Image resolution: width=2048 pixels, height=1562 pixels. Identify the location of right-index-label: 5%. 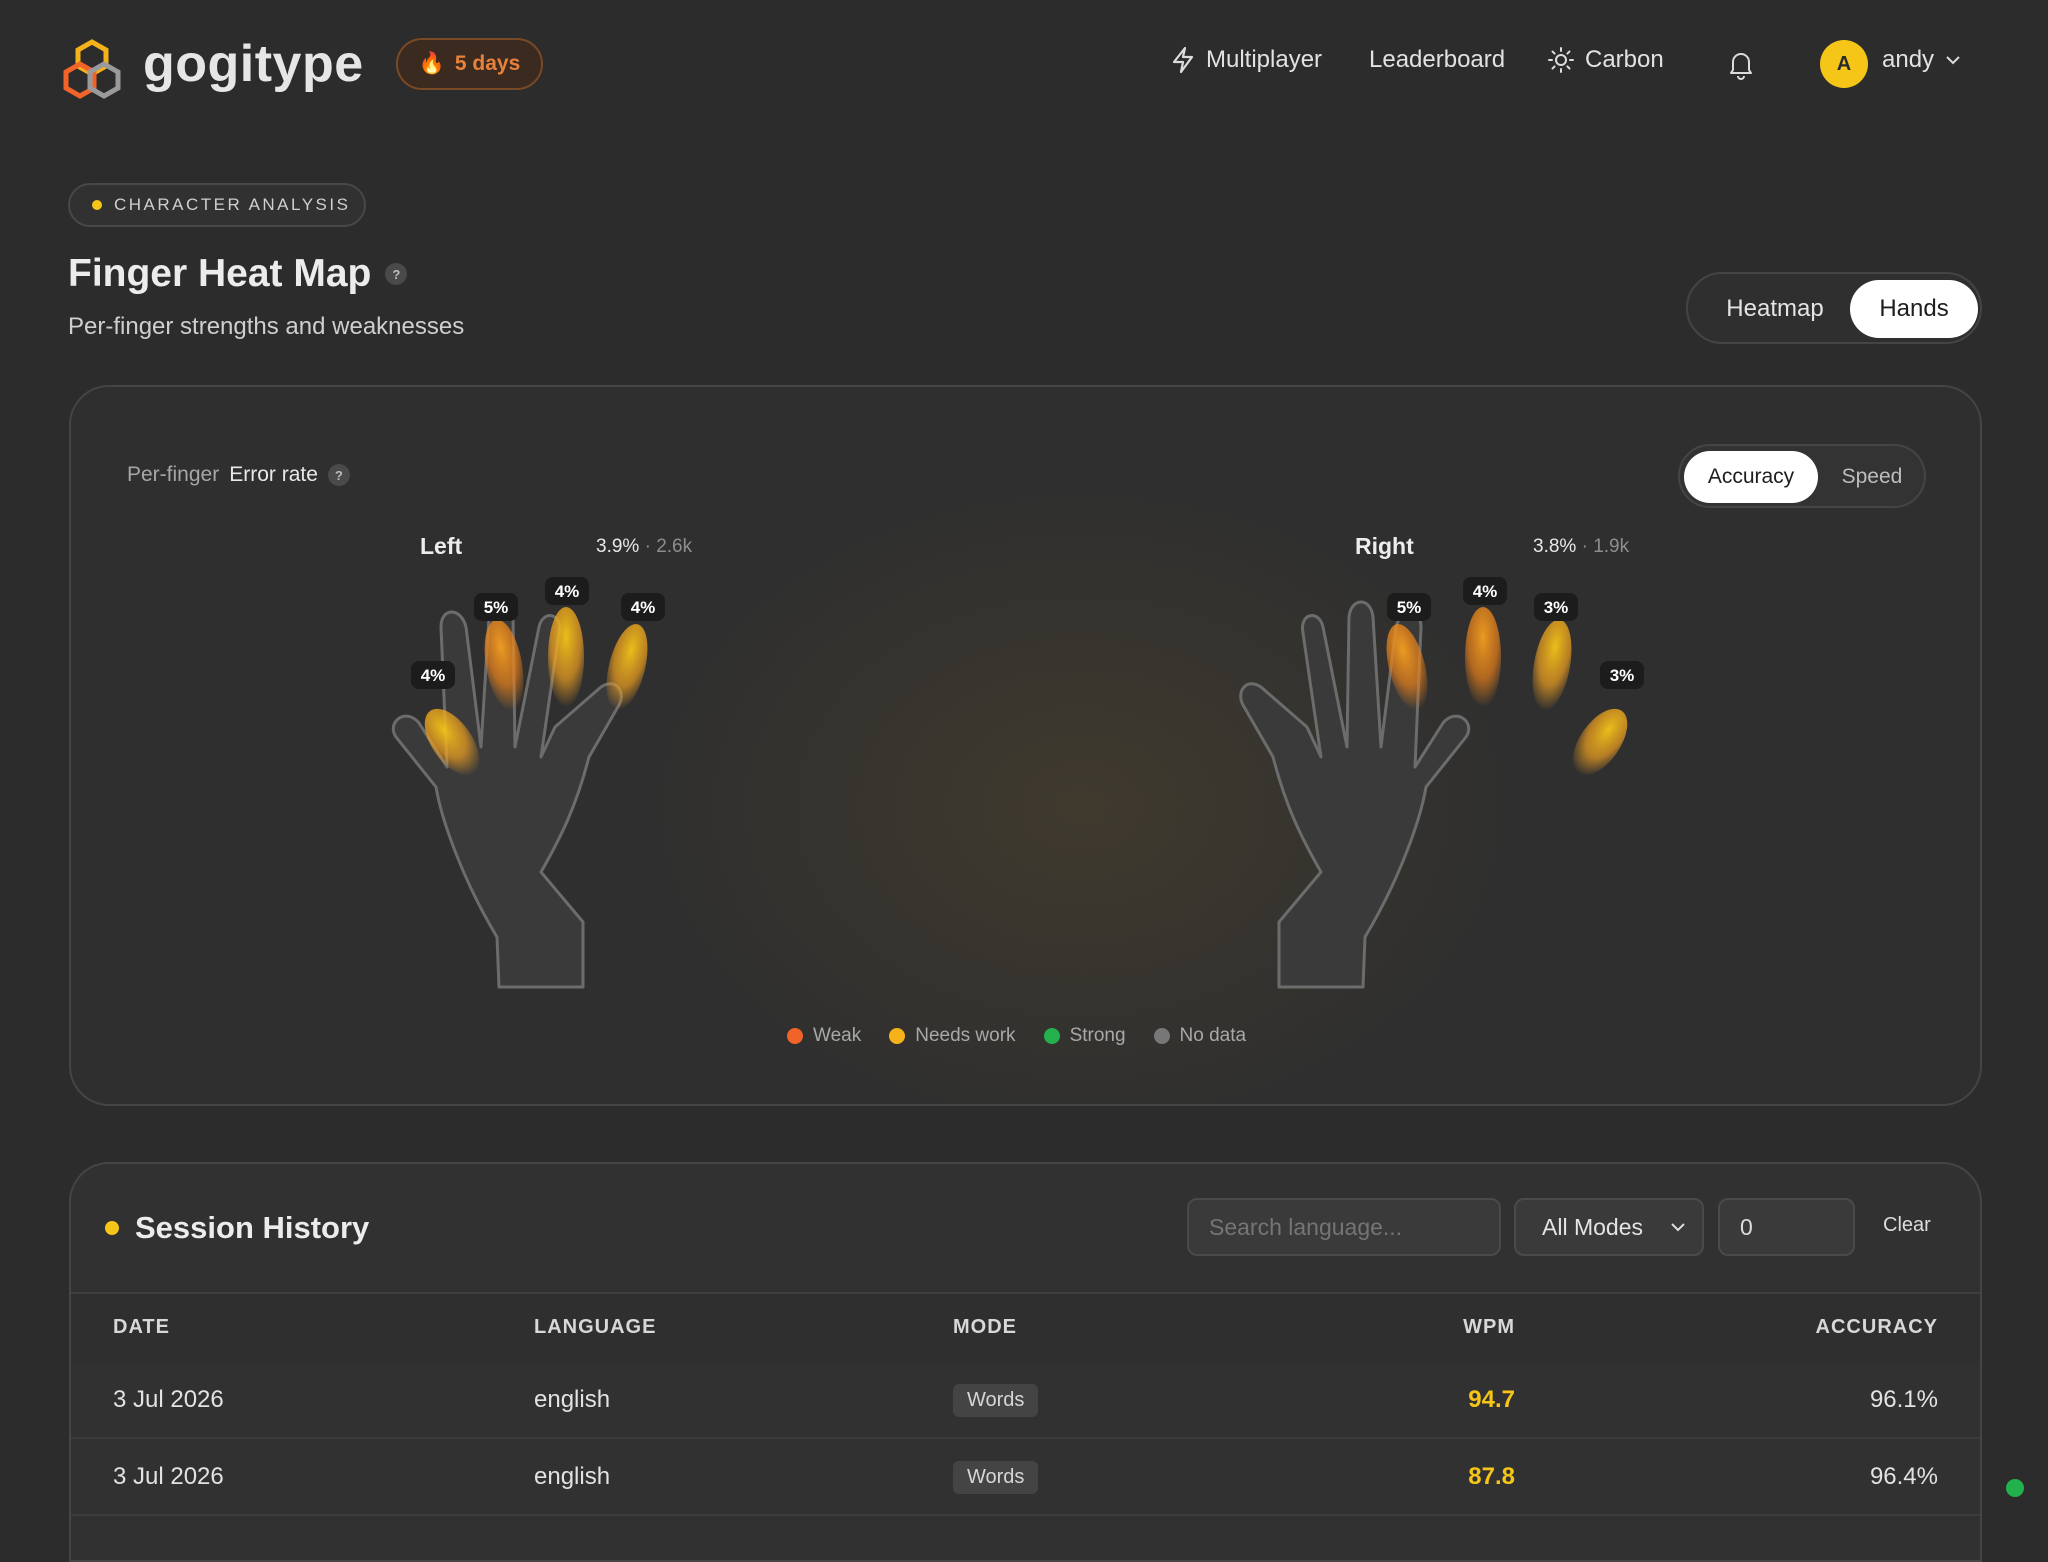
(1409, 607).